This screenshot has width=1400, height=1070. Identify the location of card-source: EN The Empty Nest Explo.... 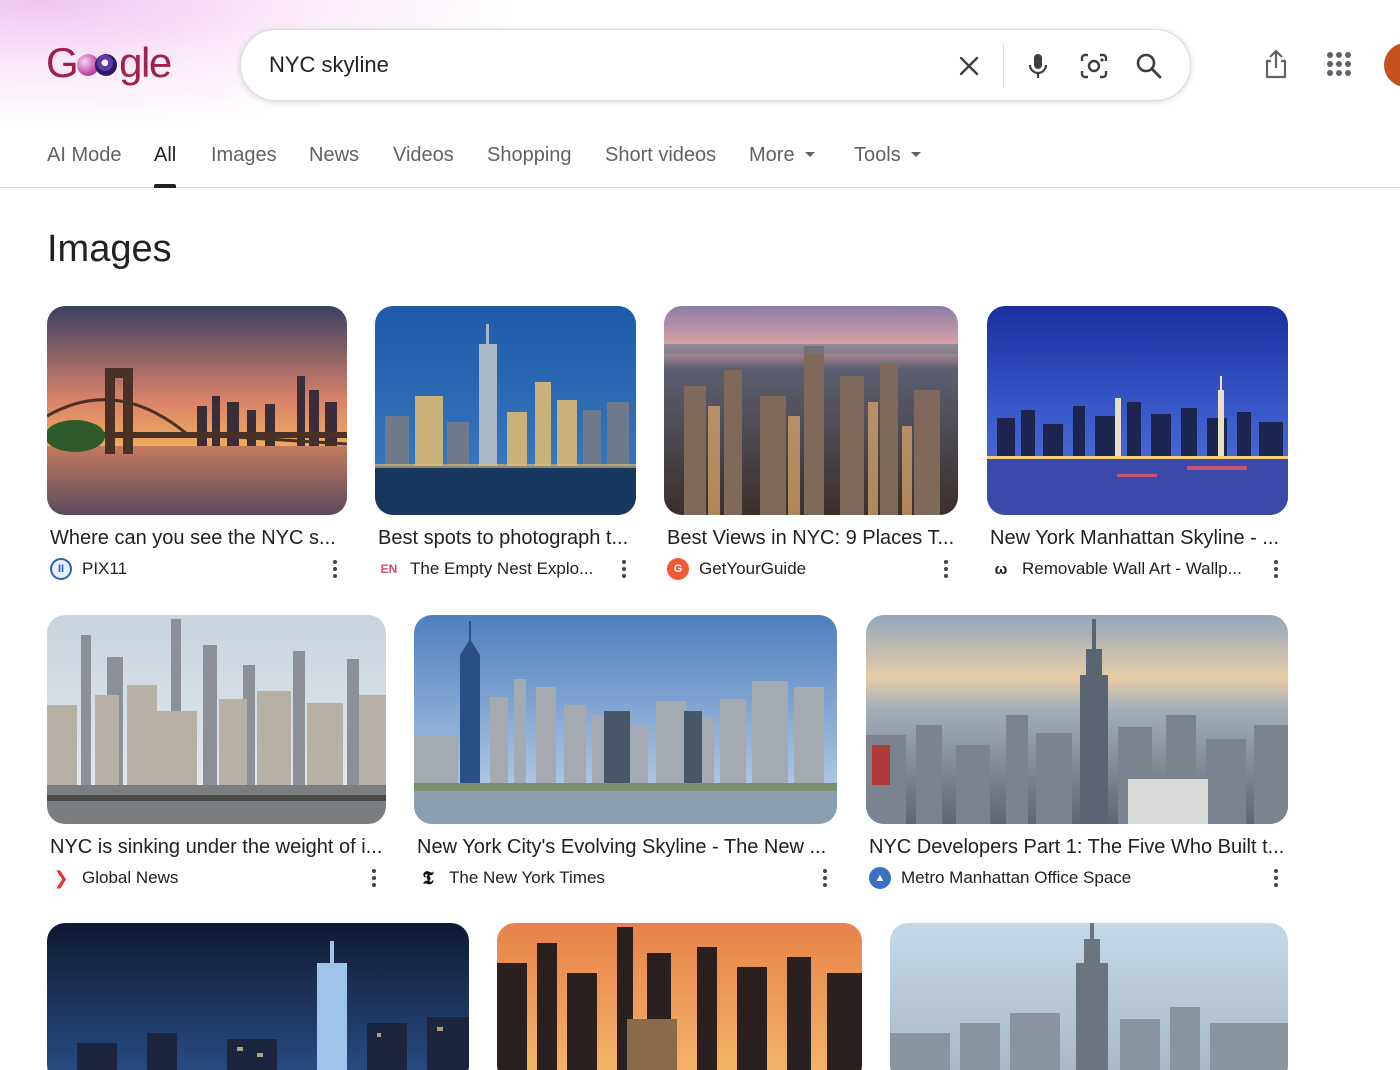
(490, 569).